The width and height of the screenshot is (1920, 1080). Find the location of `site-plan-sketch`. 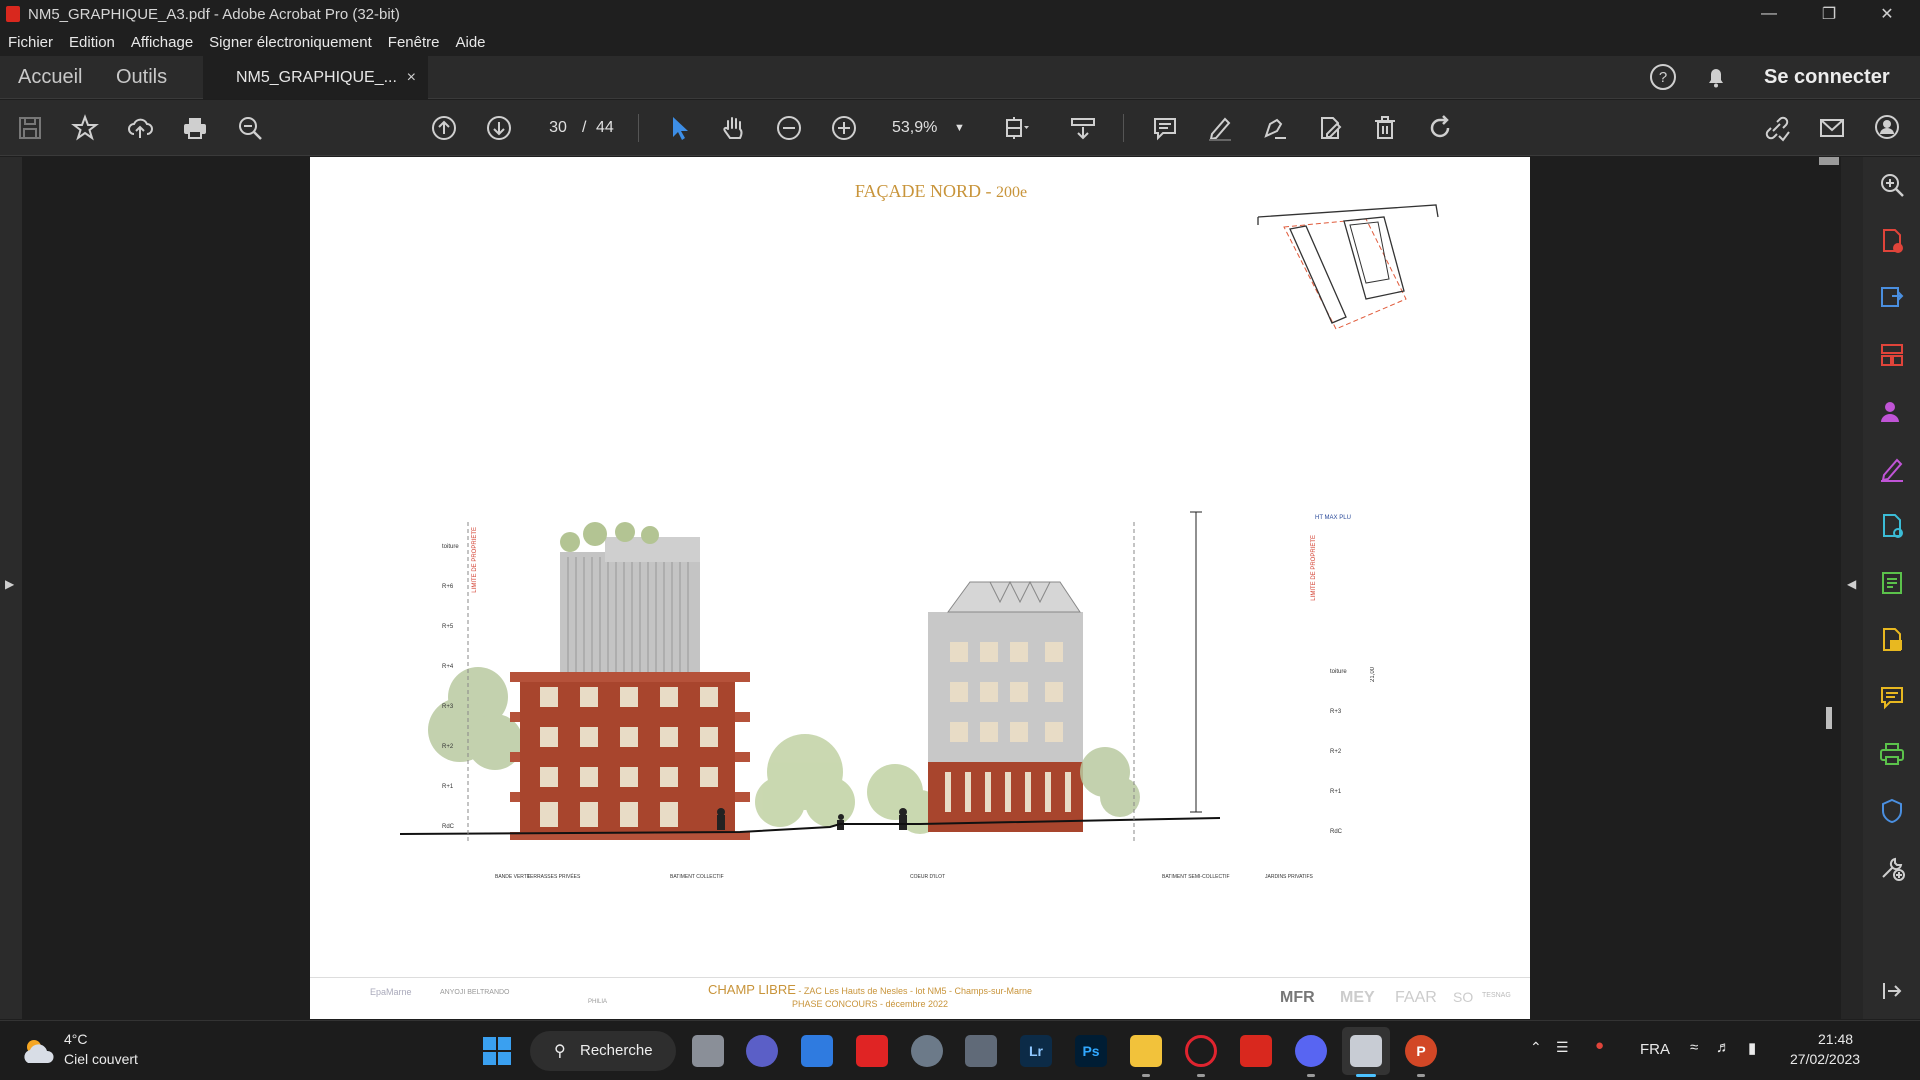

site-plan-sketch is located at coordinates (1348, 267).